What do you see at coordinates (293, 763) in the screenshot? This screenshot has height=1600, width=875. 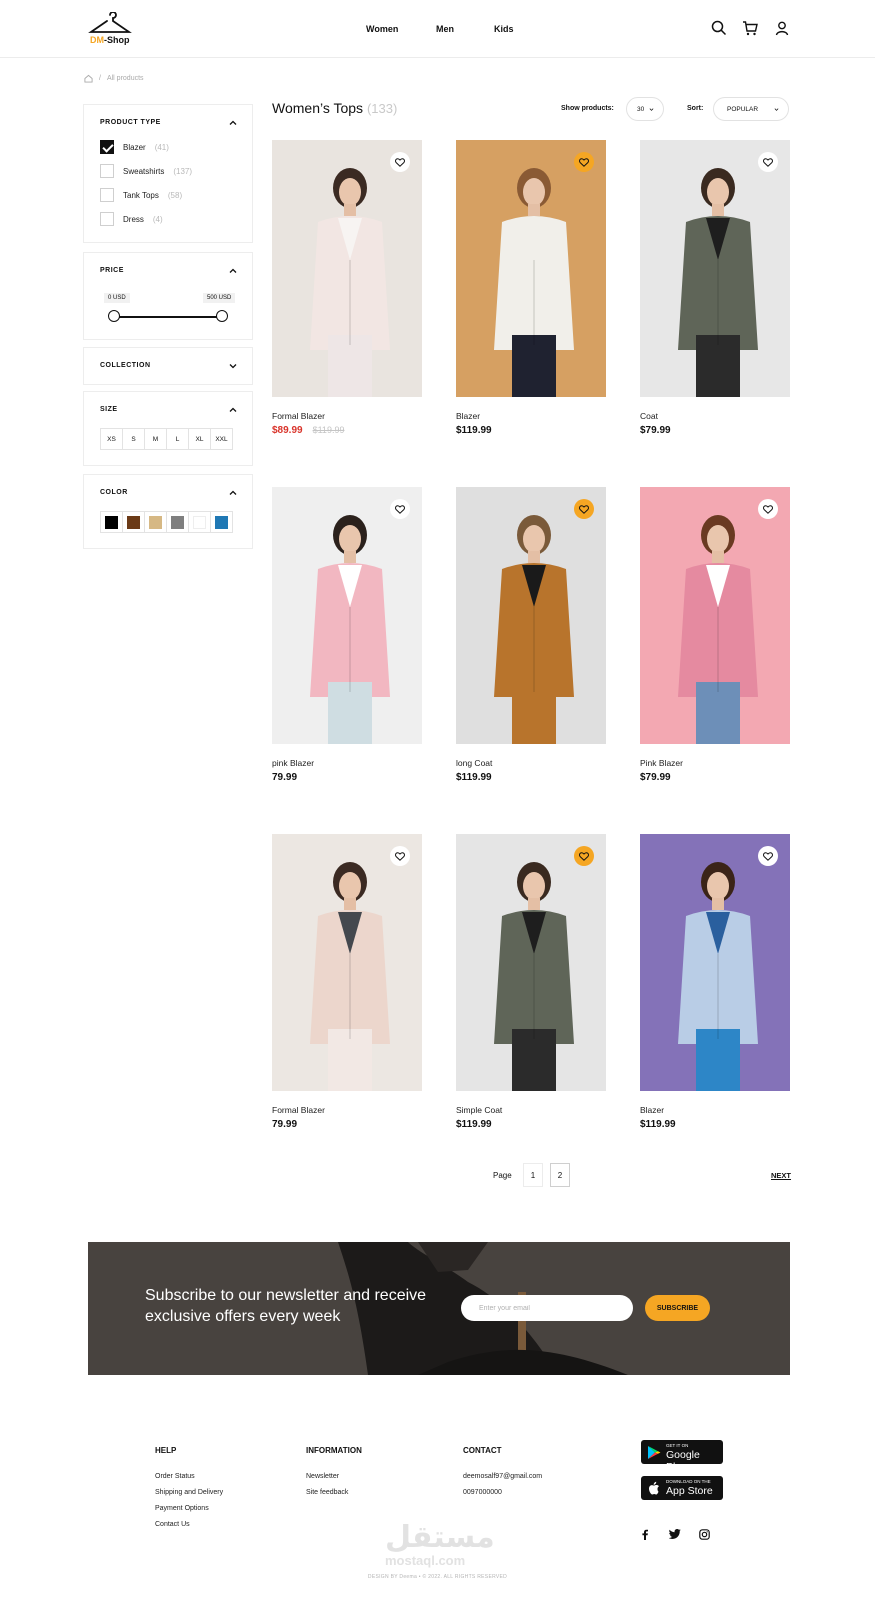 I see `product-name: pink Blazer` at bounding box center [293, 763].